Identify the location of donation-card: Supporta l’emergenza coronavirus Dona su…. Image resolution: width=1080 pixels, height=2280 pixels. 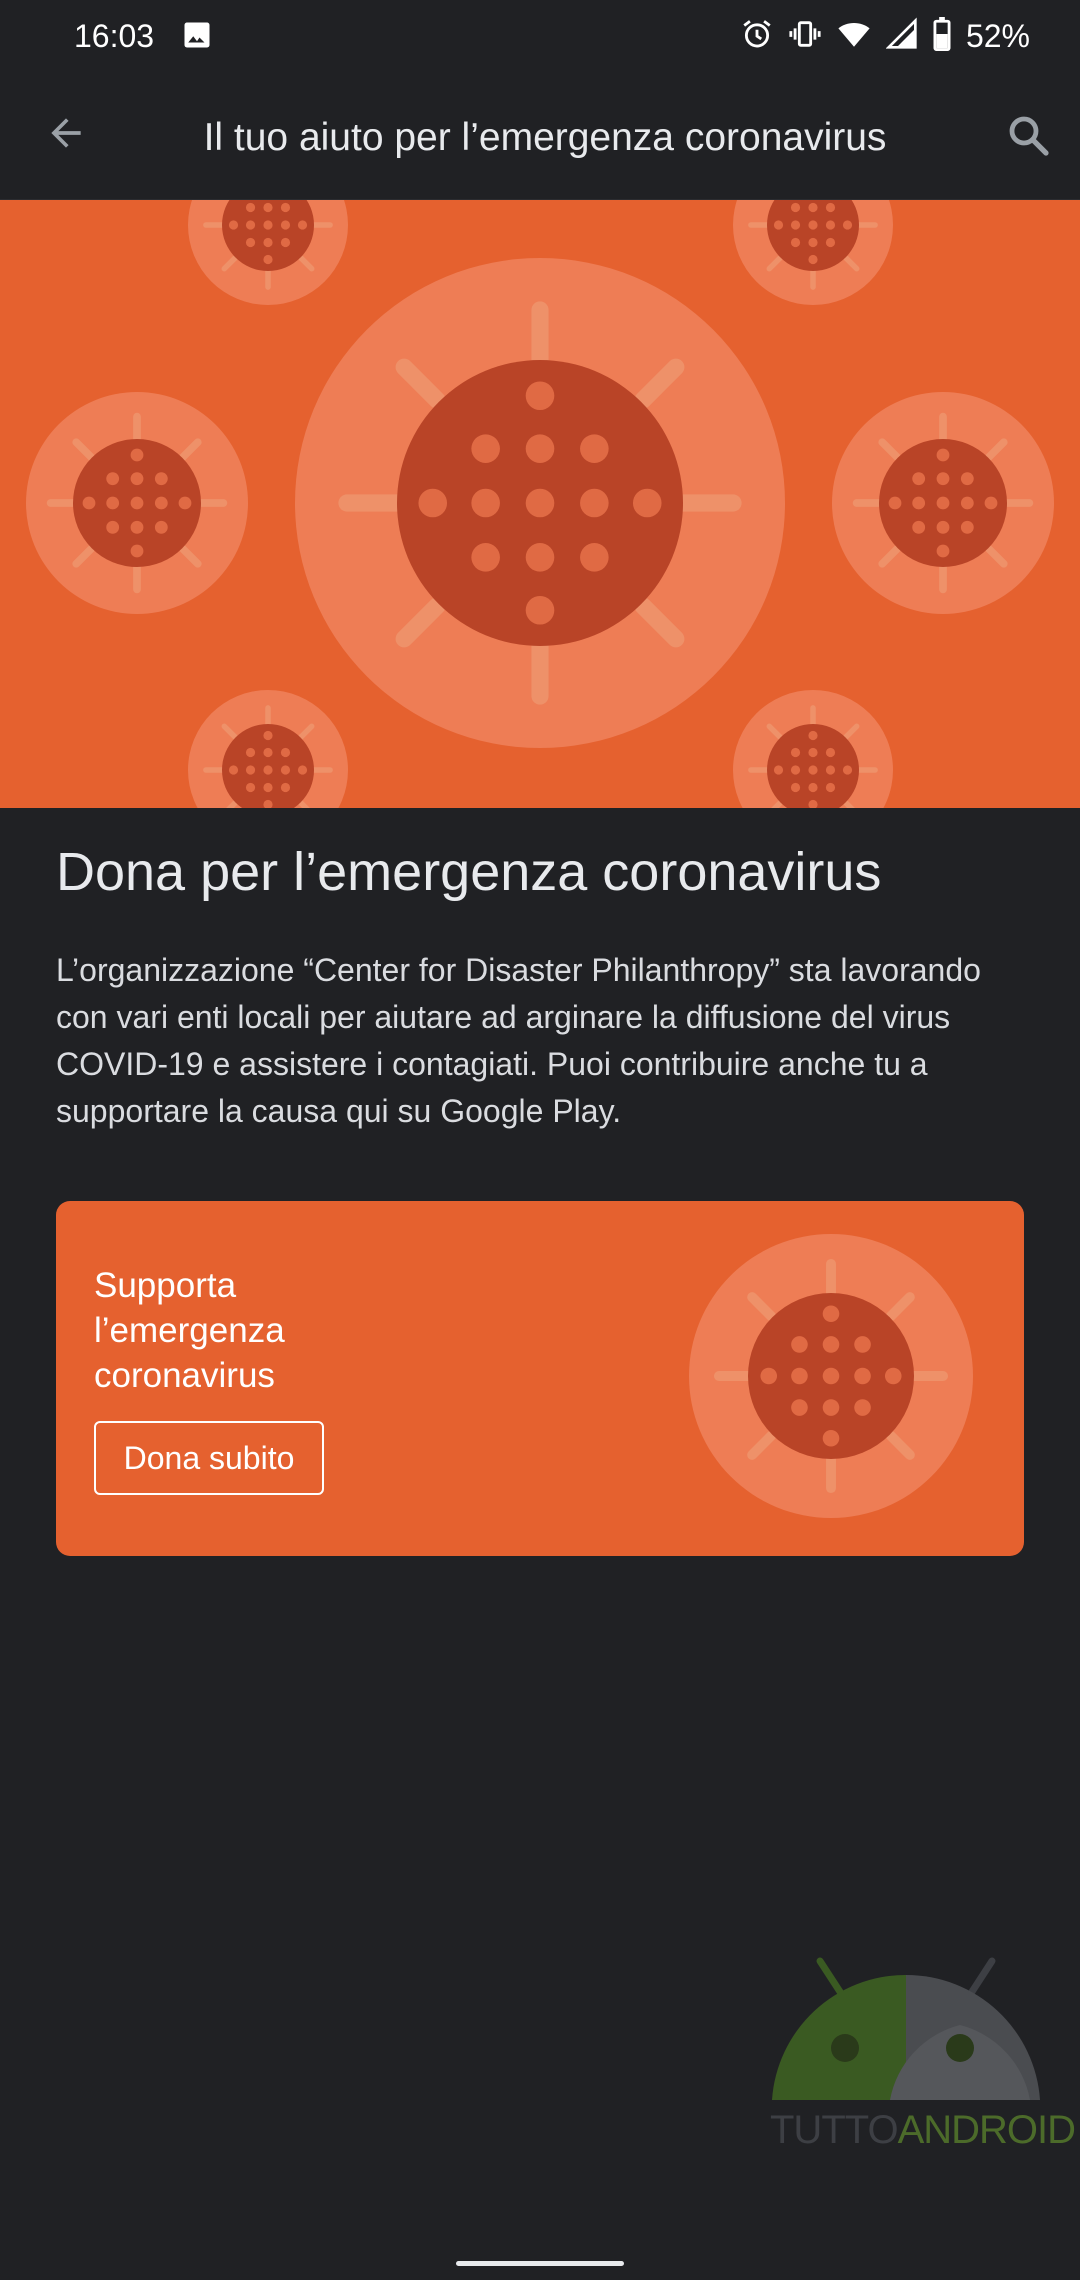
(540, 1378).